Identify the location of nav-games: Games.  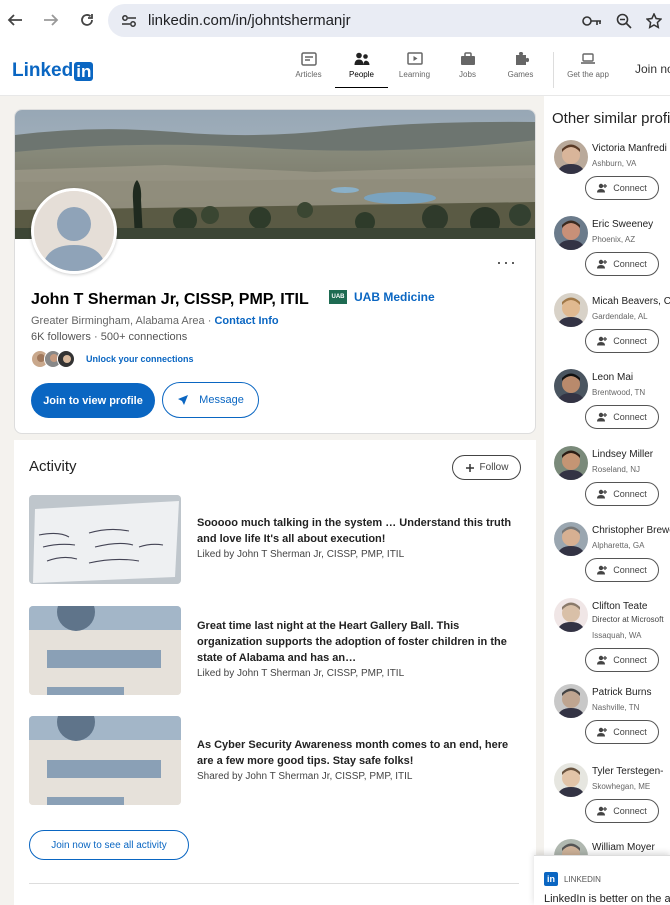
(520, 70).